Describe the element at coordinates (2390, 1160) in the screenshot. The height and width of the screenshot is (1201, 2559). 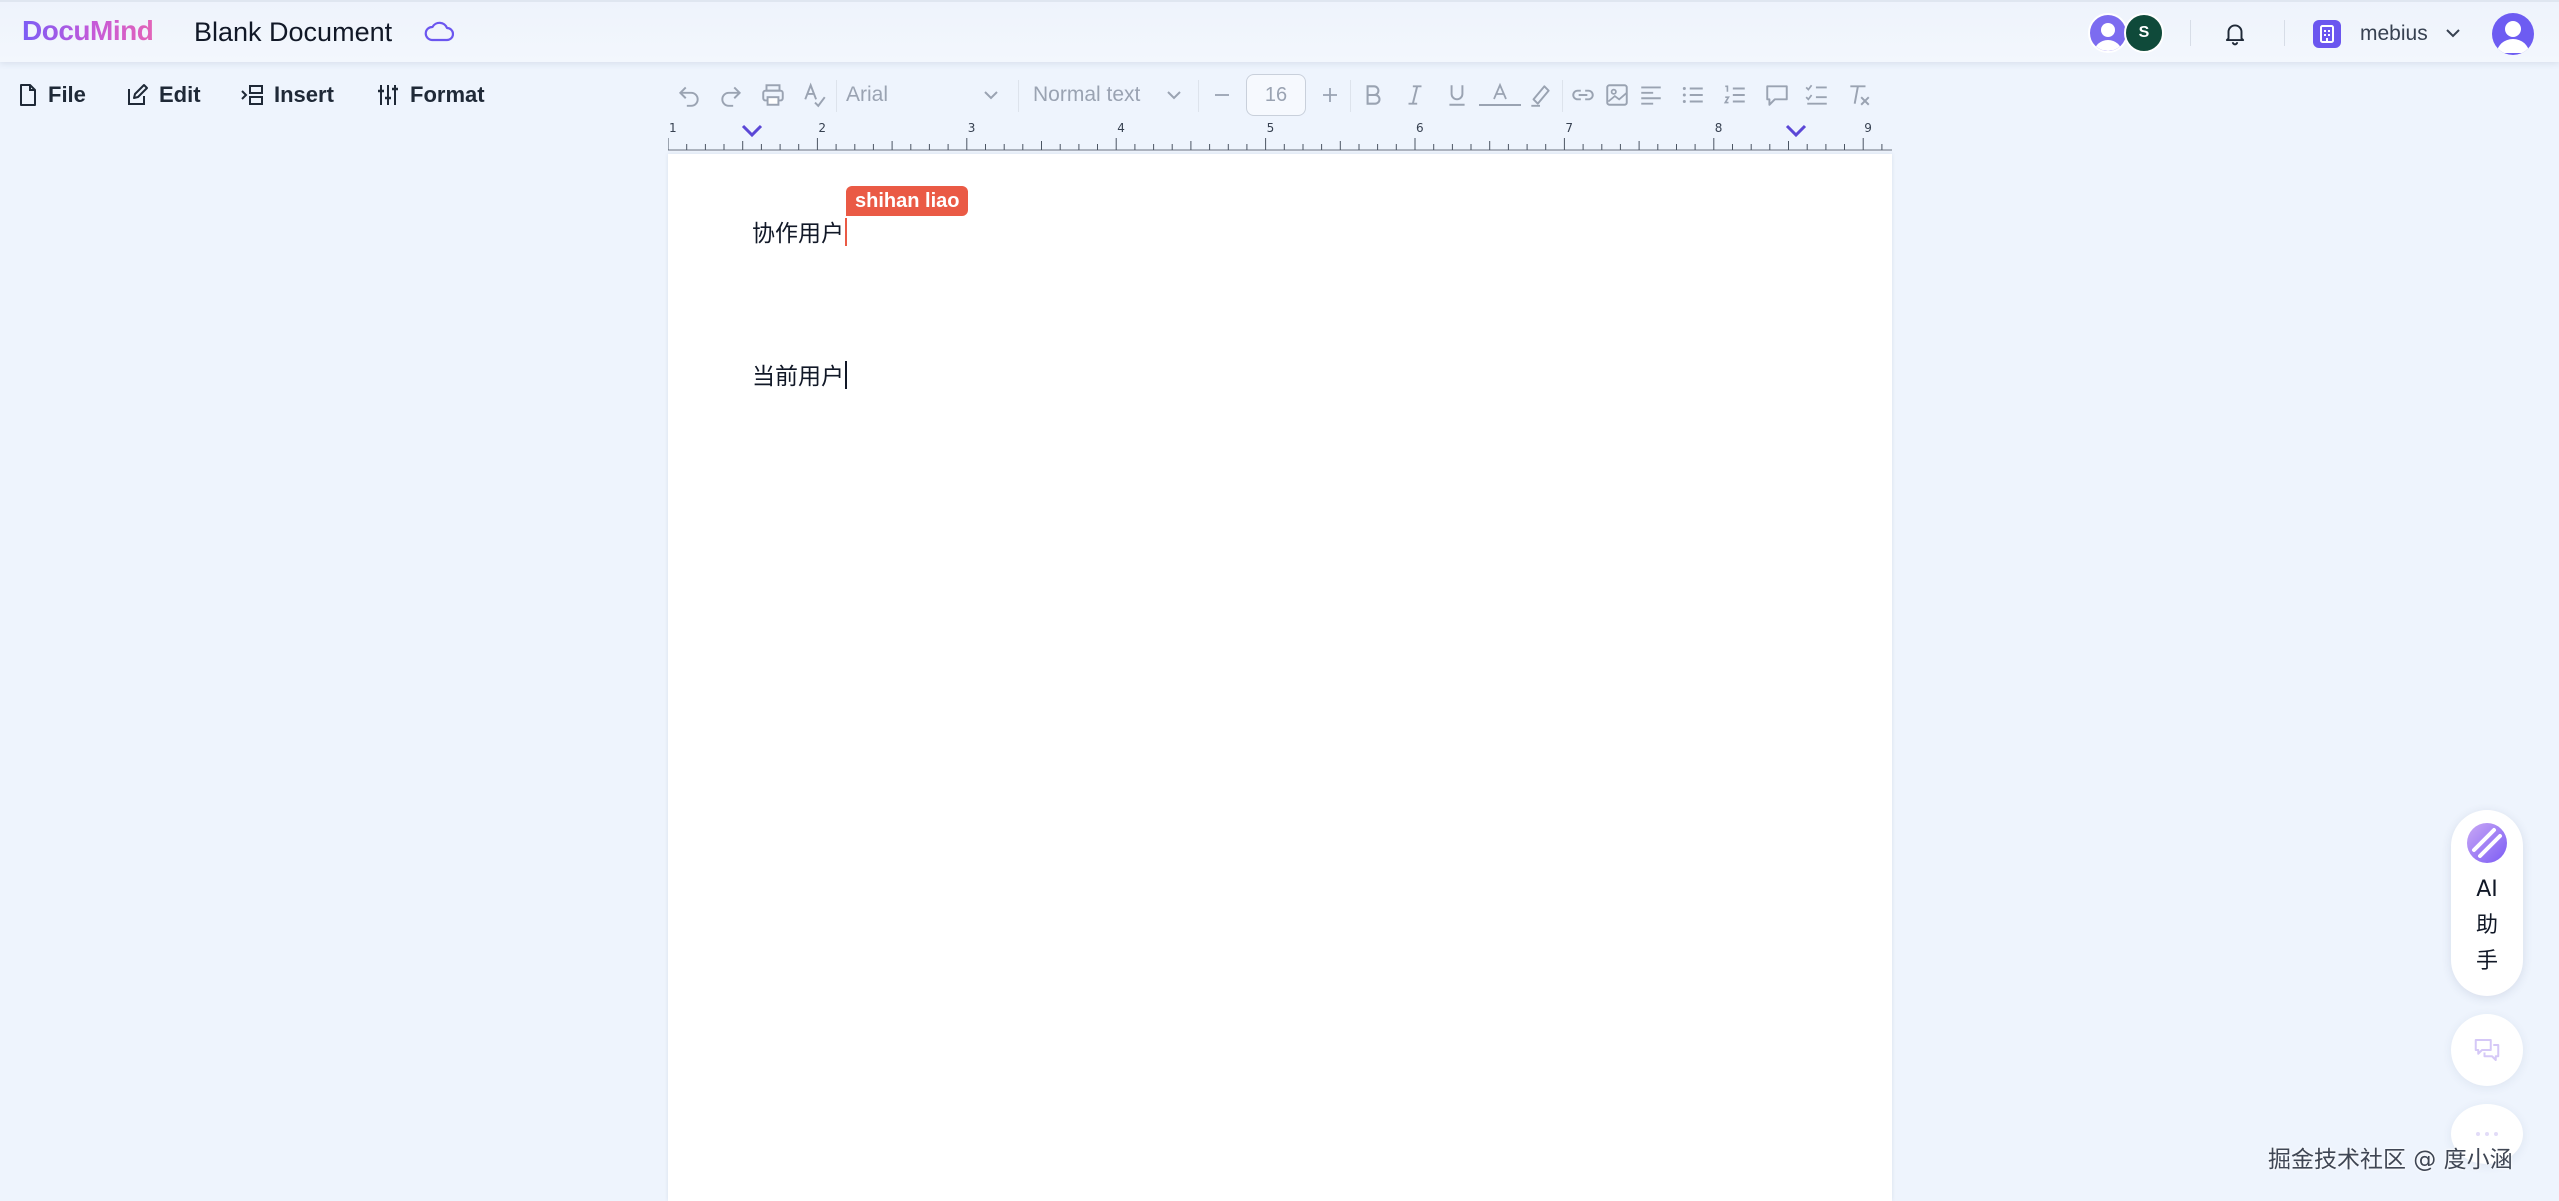
I see `watermark: 掘金技术社区 @ 度小涵` at that location.